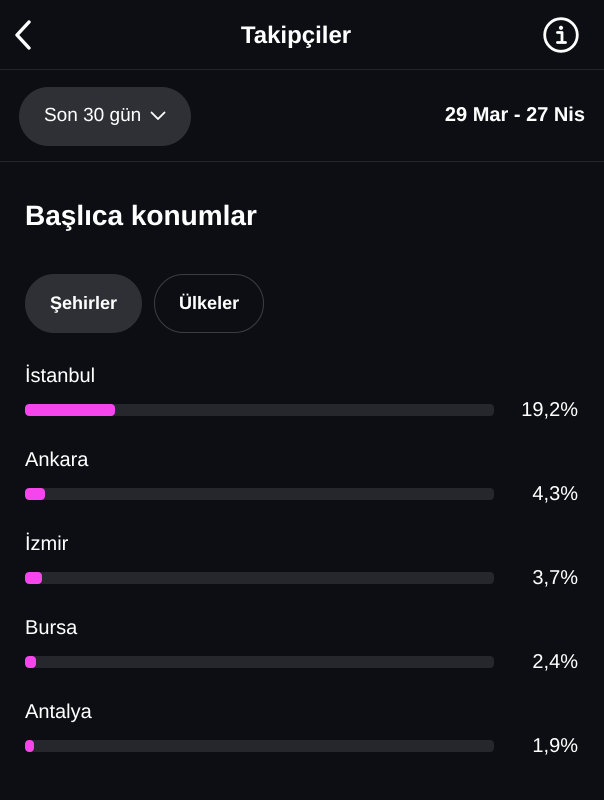  What do you see at coordinates (549, 410) in the screenshot?
I see `percentage-value: 19,2%` at bounding box center [549, 410].